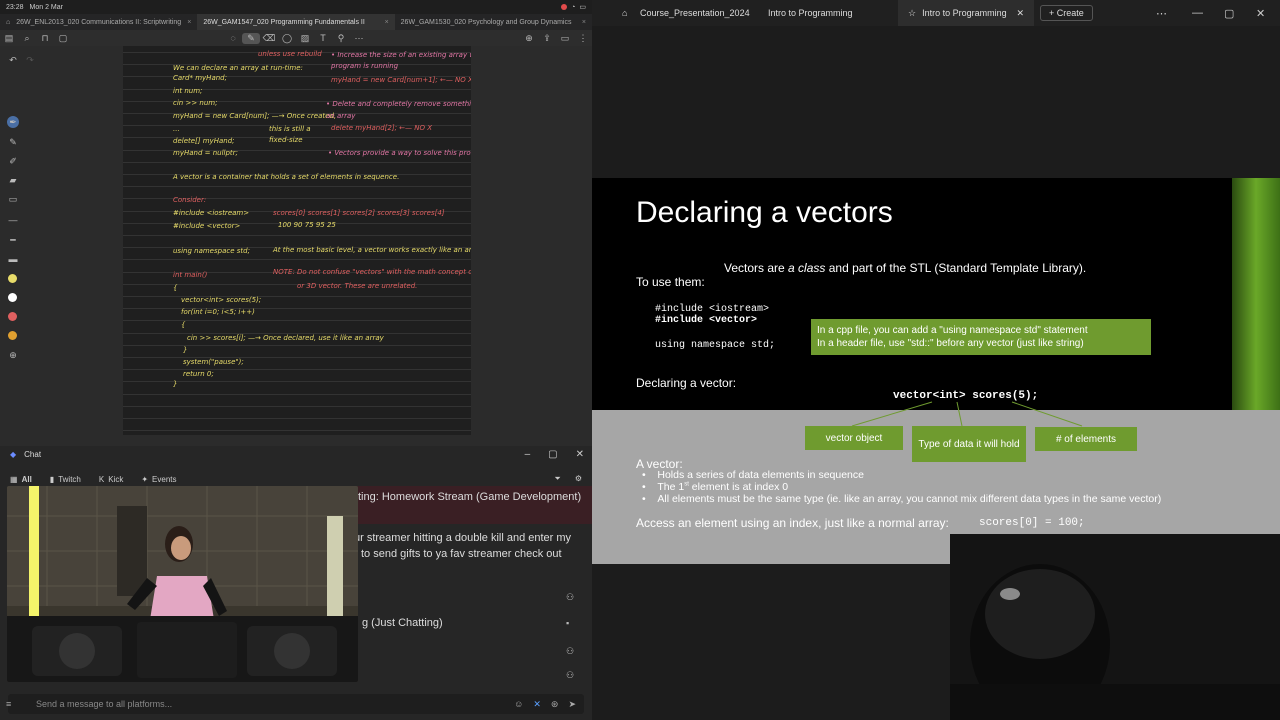 The height and width of the screenshot is (720, 1280). I want to click on fountain-pen-icon: ✒, so click(13, 122).